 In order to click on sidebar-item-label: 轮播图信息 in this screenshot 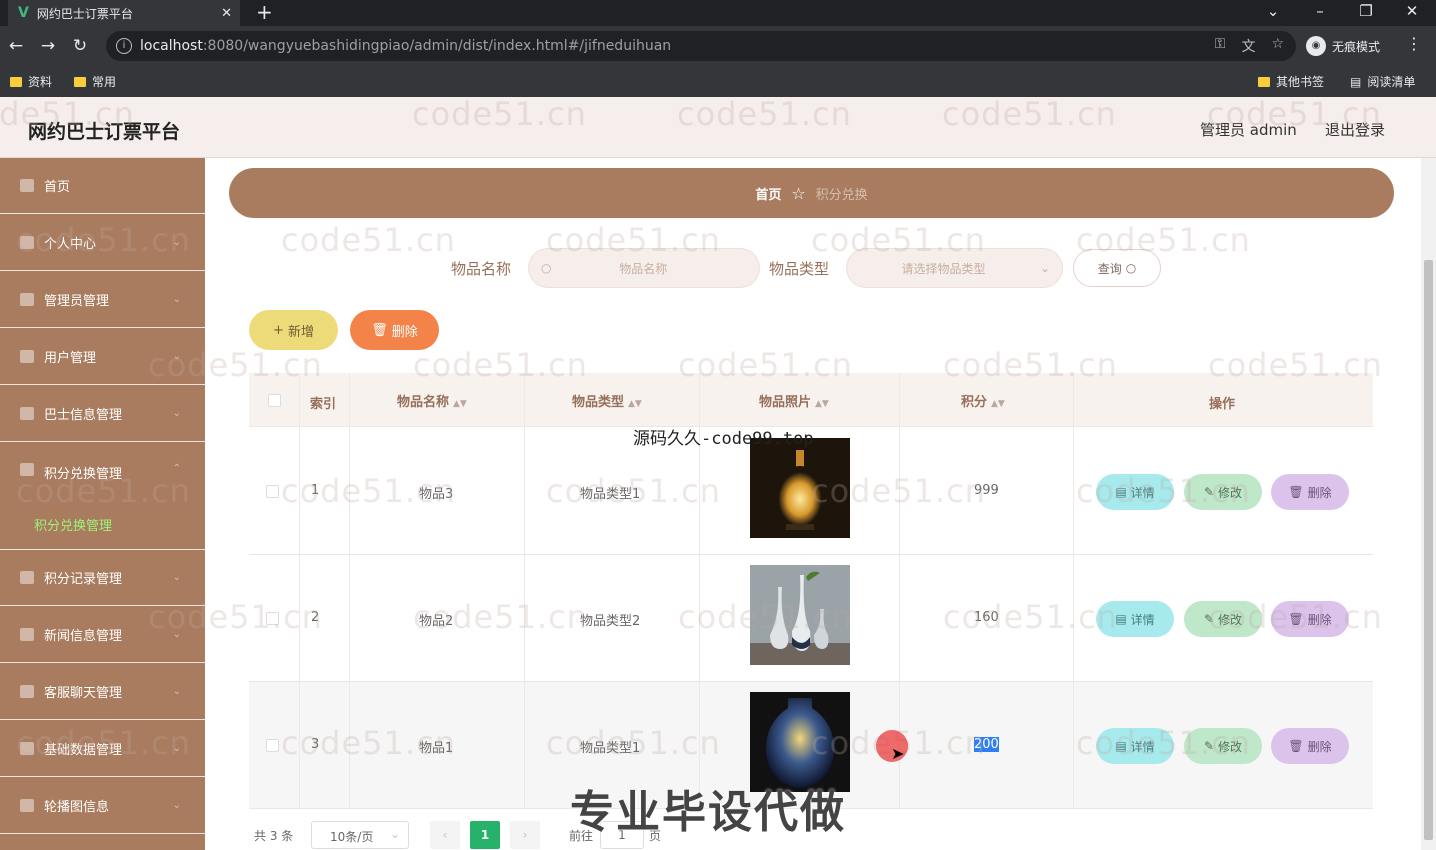, I will do `click(77, 807)`.